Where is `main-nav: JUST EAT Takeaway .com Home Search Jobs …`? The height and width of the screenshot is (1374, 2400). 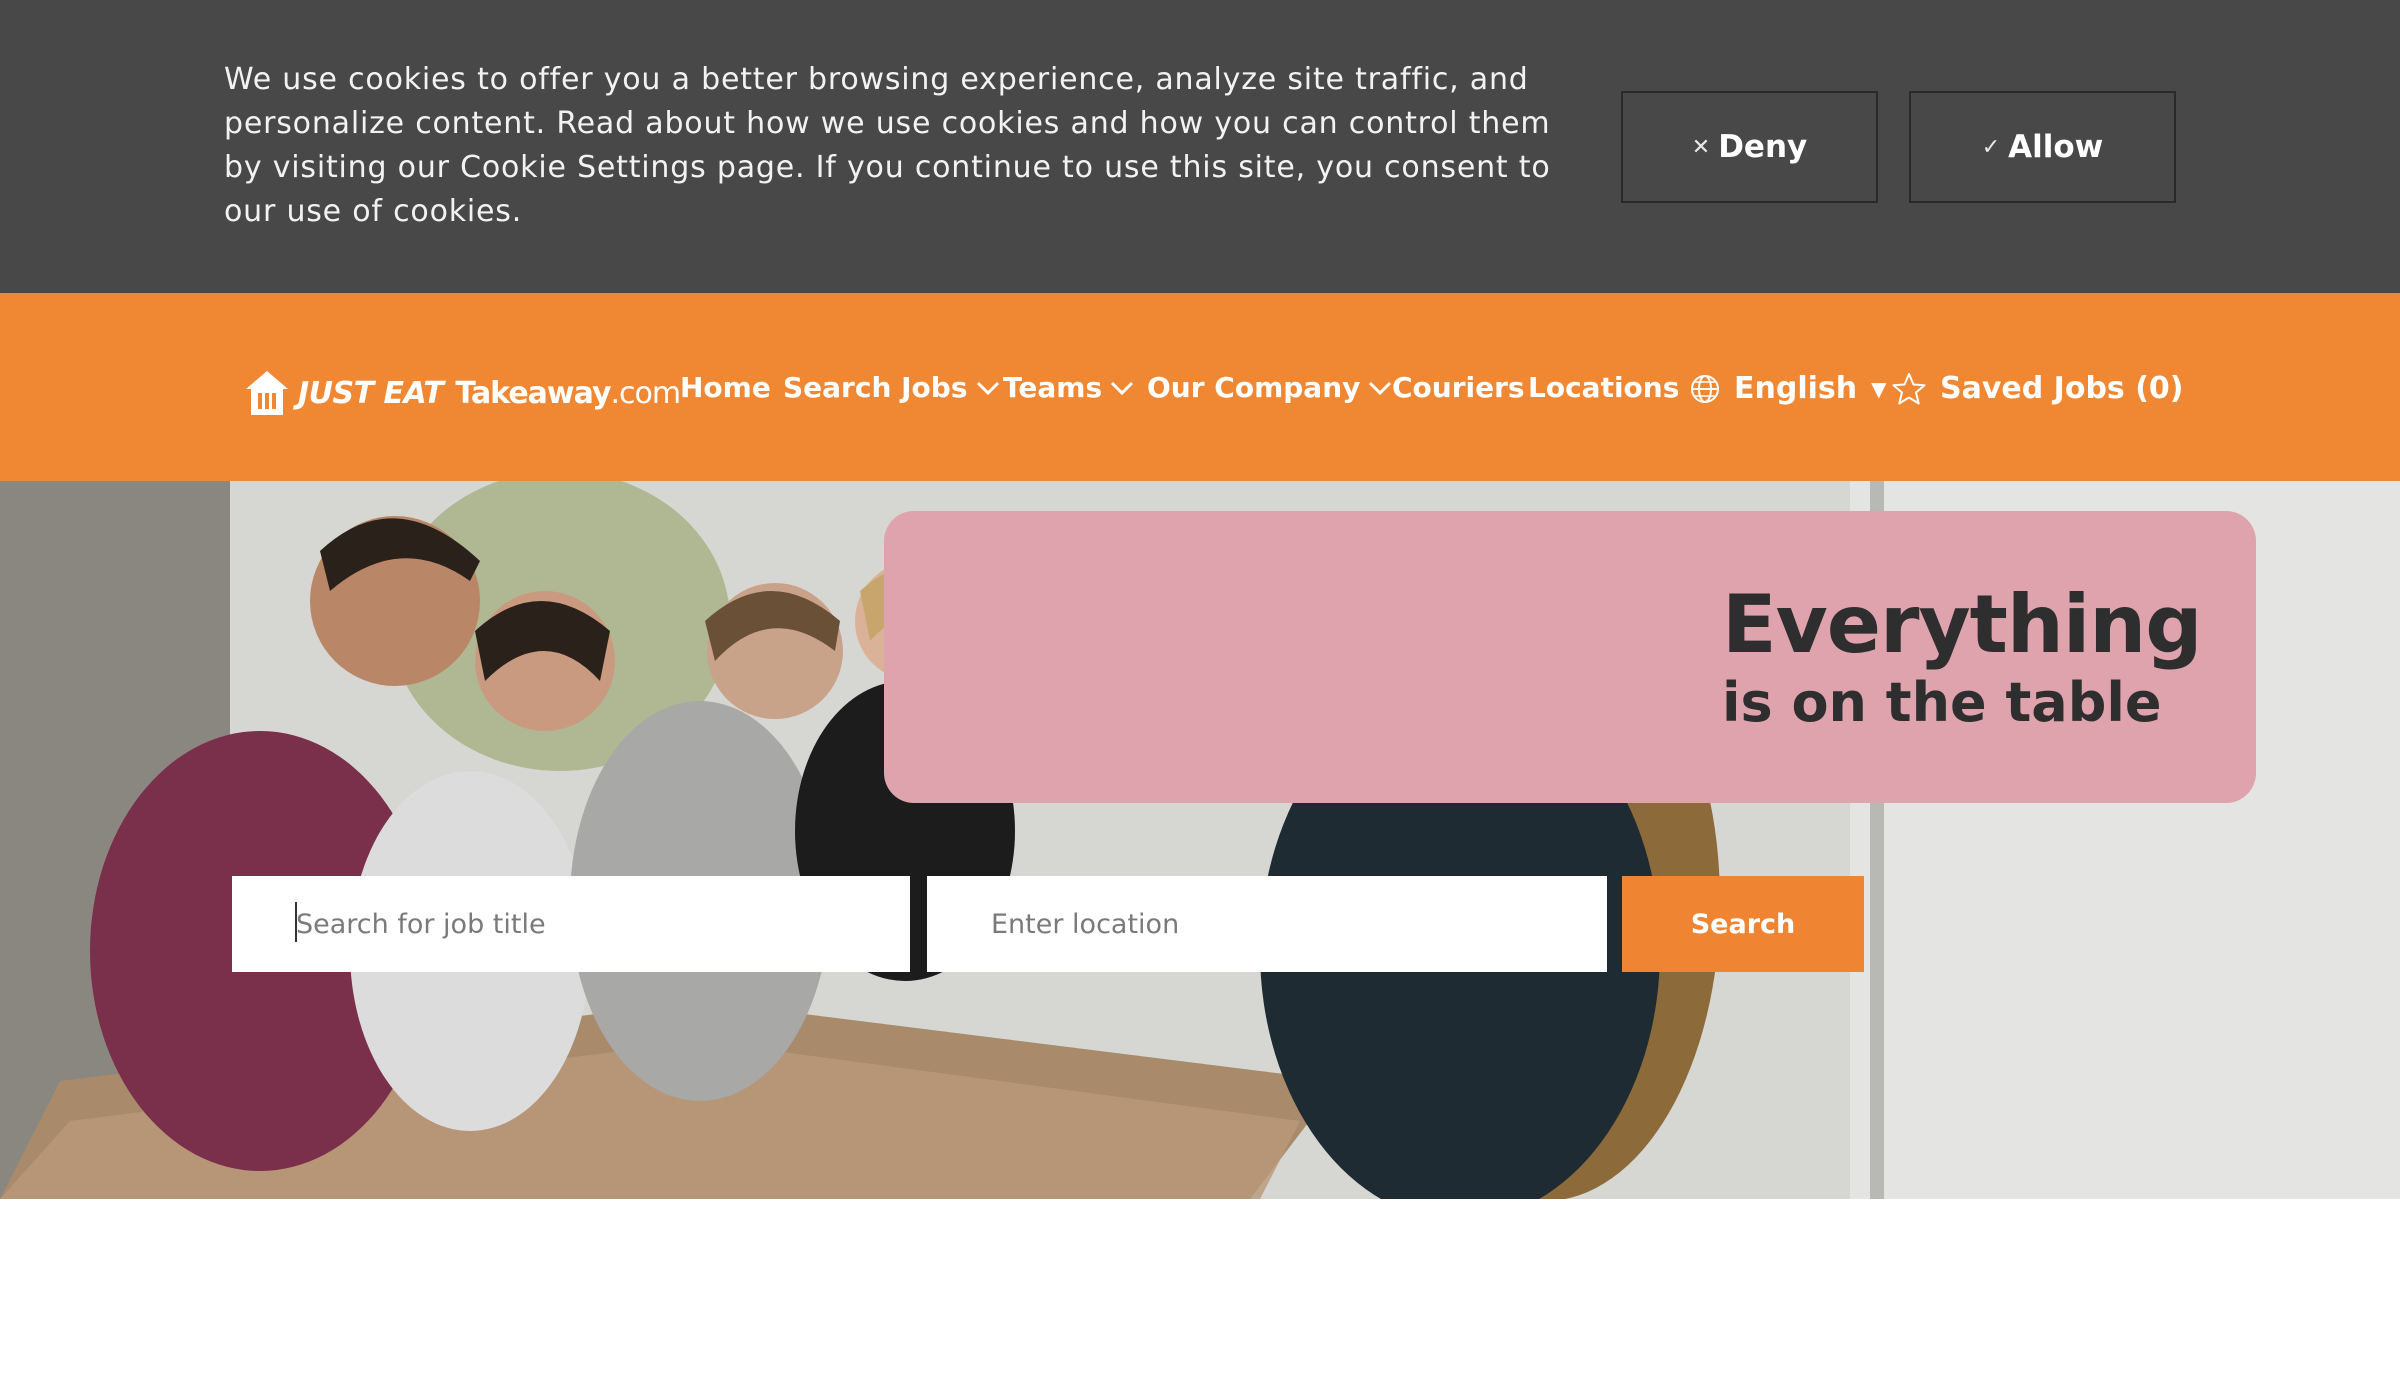 main-nav: JUST EAT Takeaway .com Home Search Jobs … is located at coordinates (1200, 387).